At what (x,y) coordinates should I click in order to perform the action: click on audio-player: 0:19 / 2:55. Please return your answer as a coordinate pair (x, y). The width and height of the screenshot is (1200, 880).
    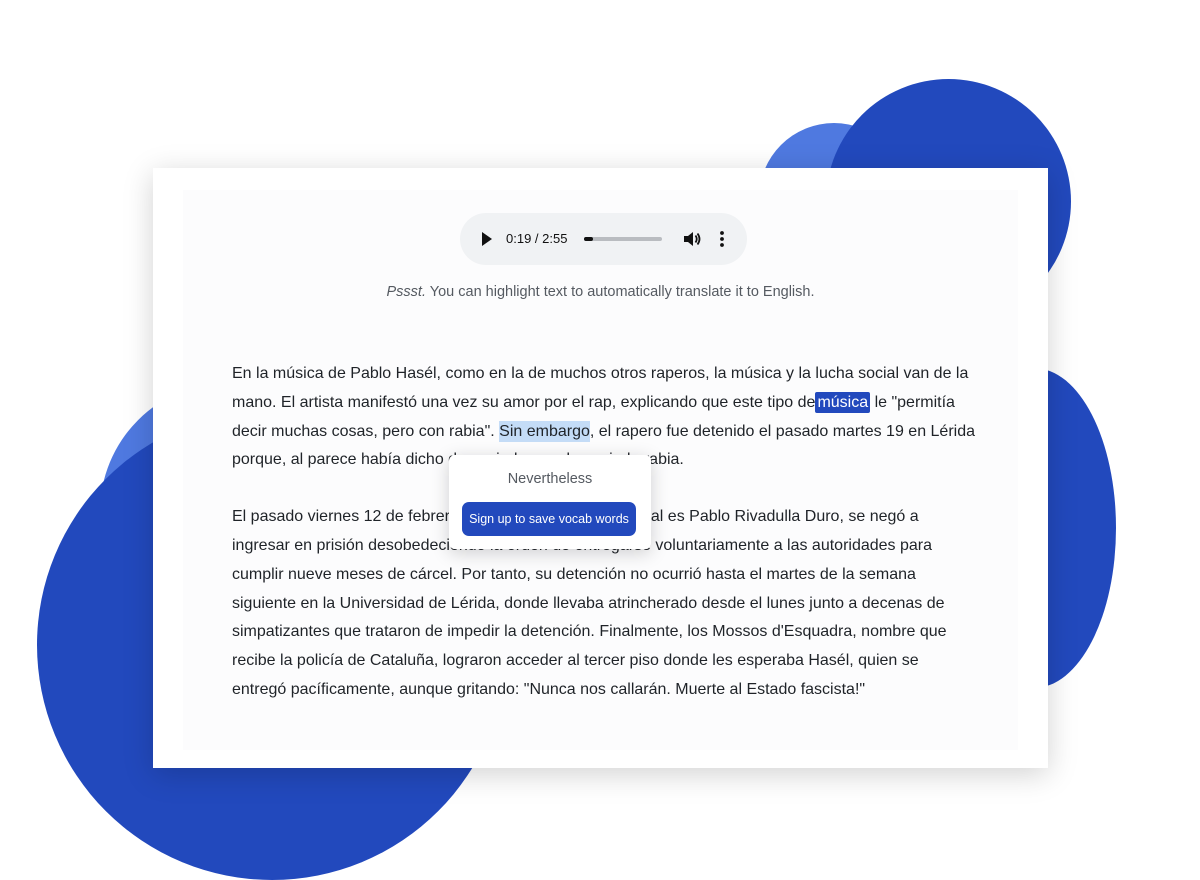
    Looking at the image, I should click on (603, 239).